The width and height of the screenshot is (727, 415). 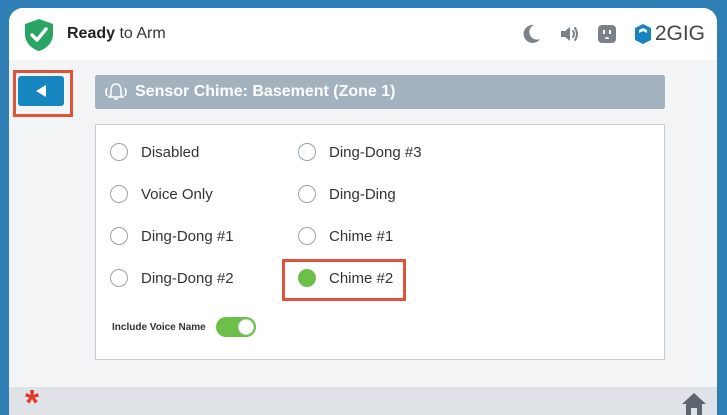 I want to click on selected-option-highlight, so click(x=344, y=280).